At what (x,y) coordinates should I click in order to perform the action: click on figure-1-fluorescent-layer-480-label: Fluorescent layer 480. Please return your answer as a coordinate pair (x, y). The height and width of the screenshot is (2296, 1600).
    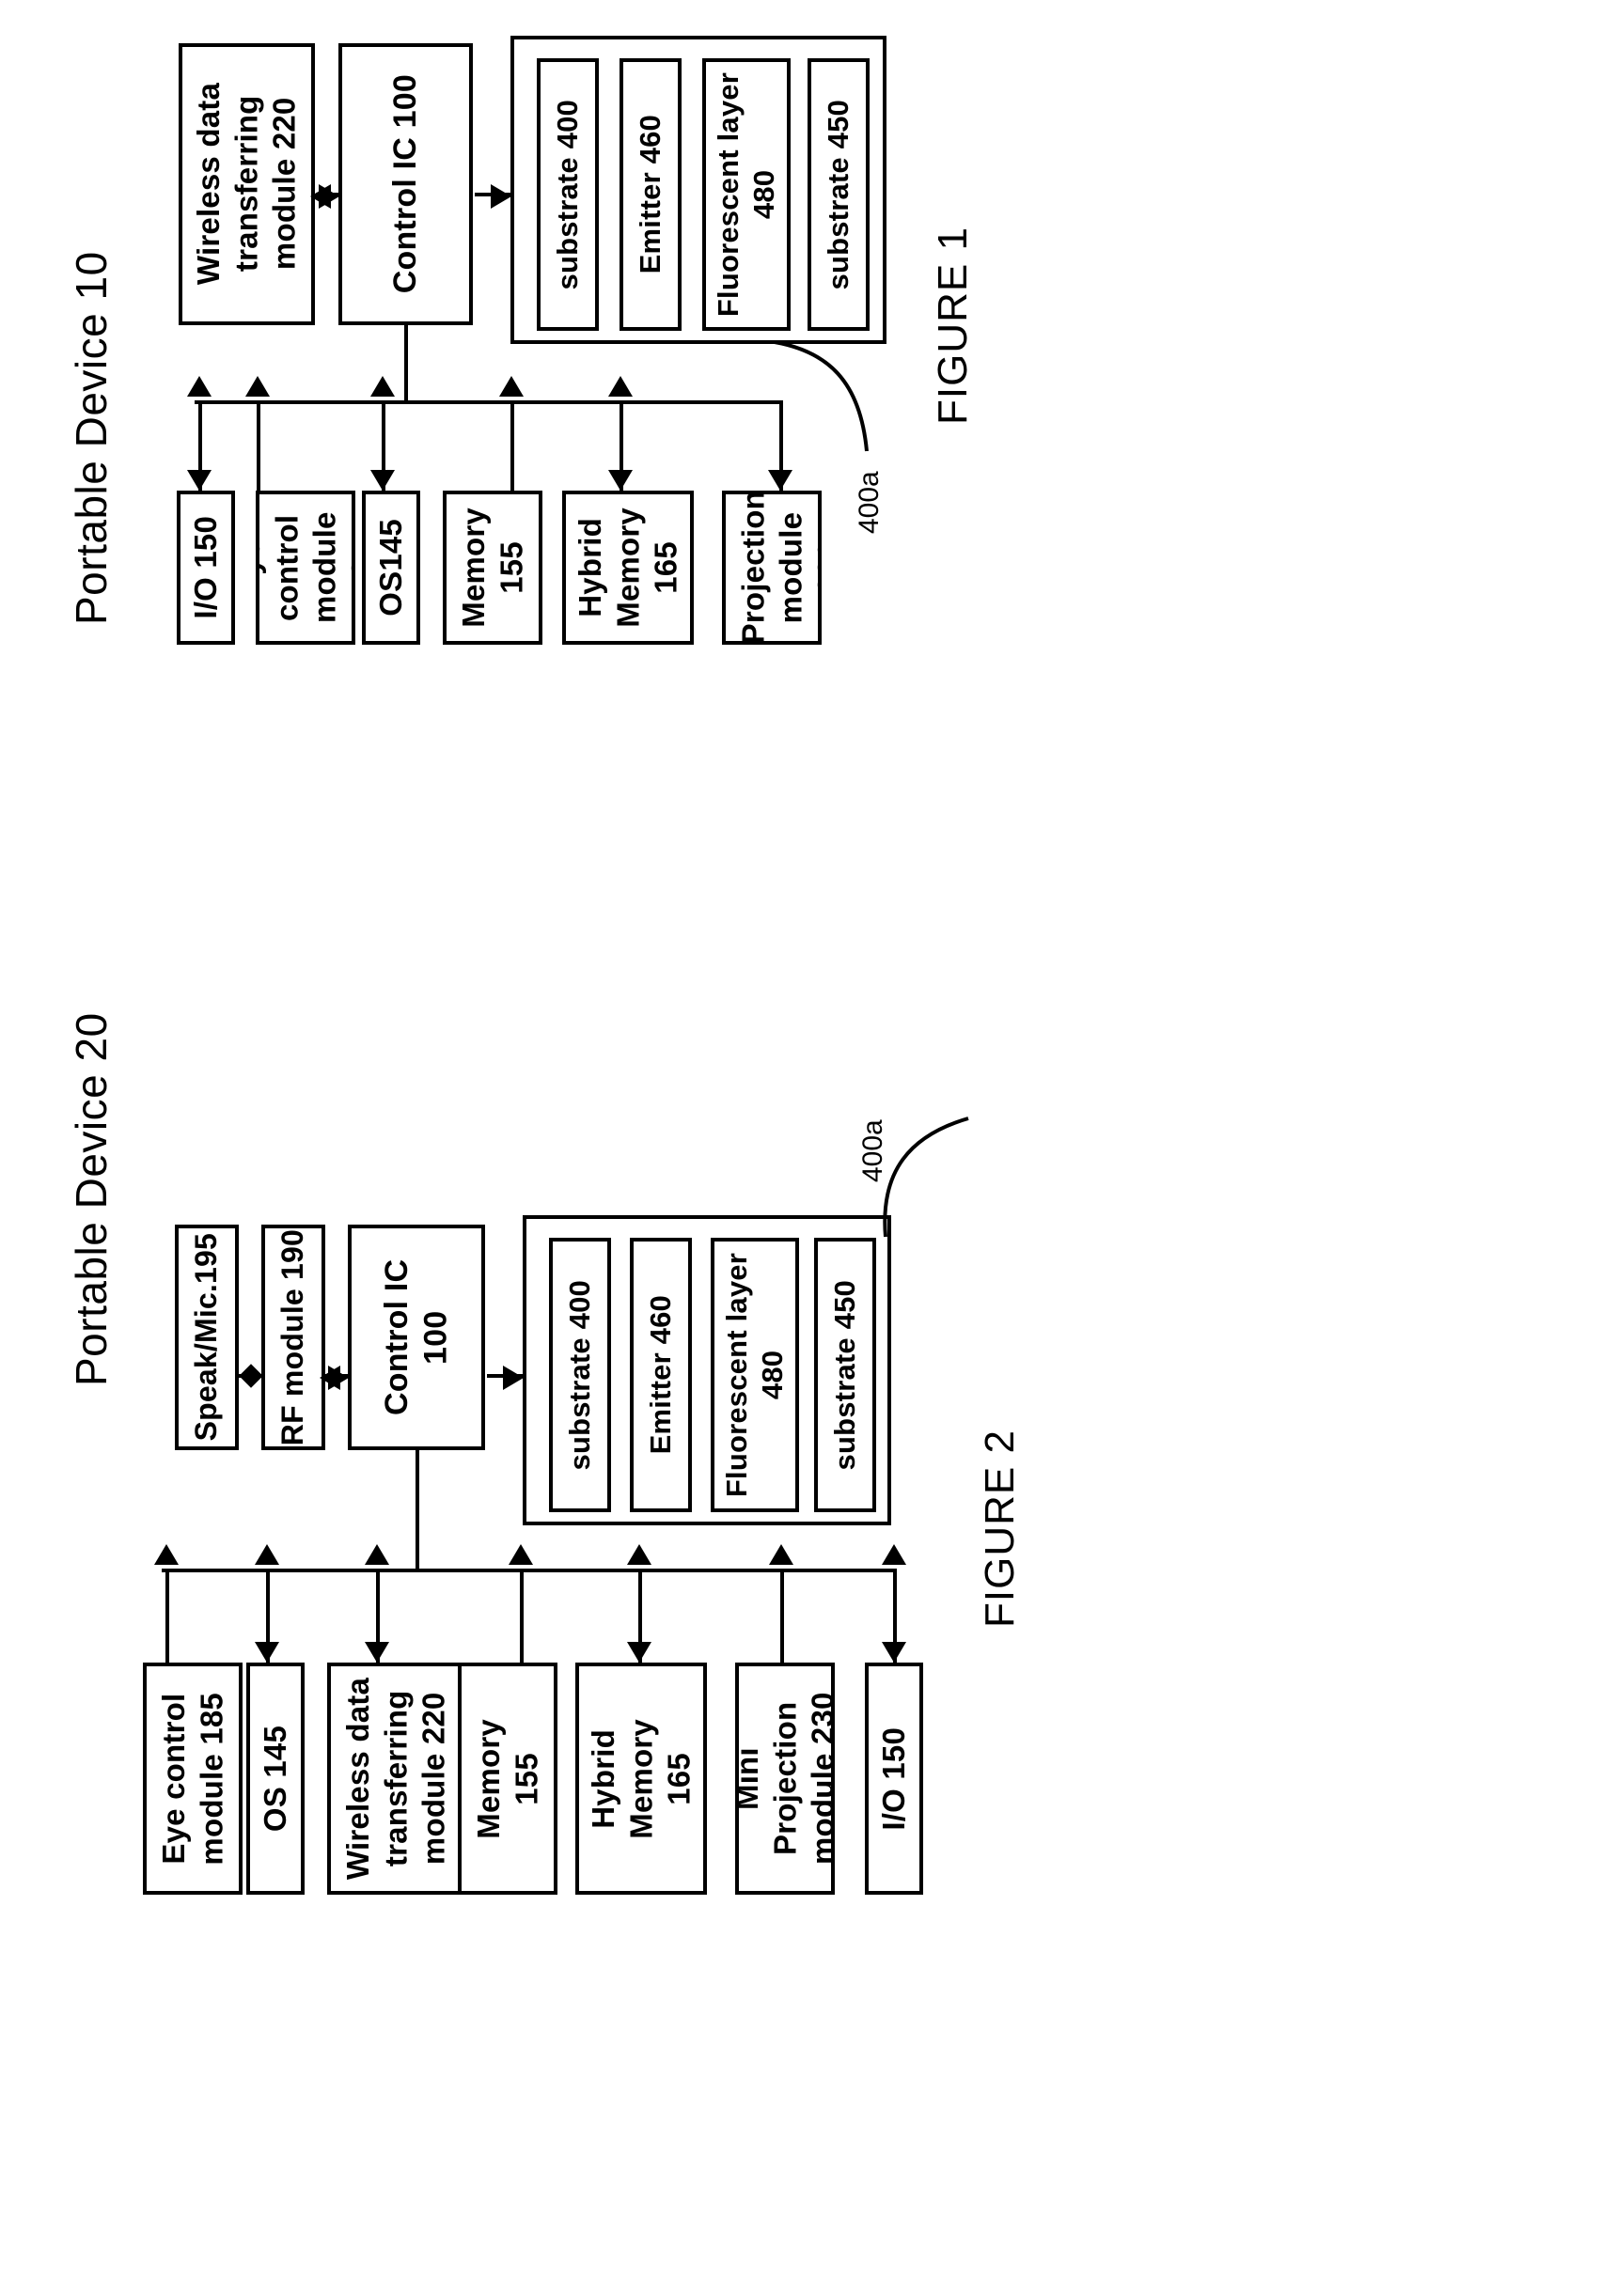
    Looking at the image, I should click on (746, 194).